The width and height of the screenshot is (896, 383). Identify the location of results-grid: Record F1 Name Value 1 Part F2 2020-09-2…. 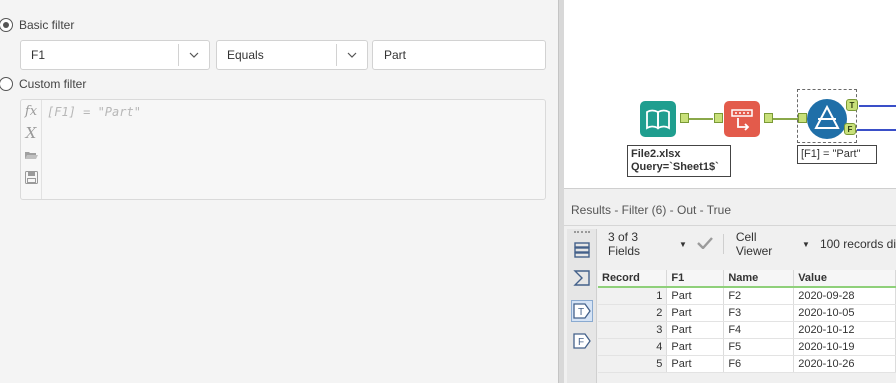
(747, 321).